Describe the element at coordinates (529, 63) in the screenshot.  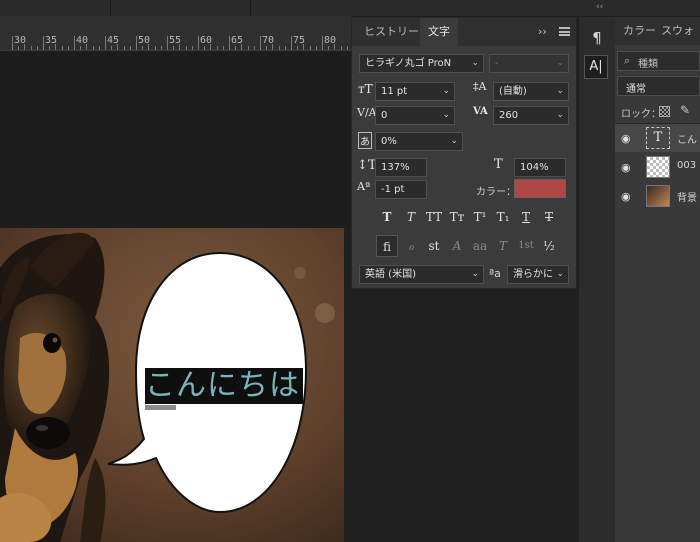
I see `font-style-select: - ⌄` at that location.